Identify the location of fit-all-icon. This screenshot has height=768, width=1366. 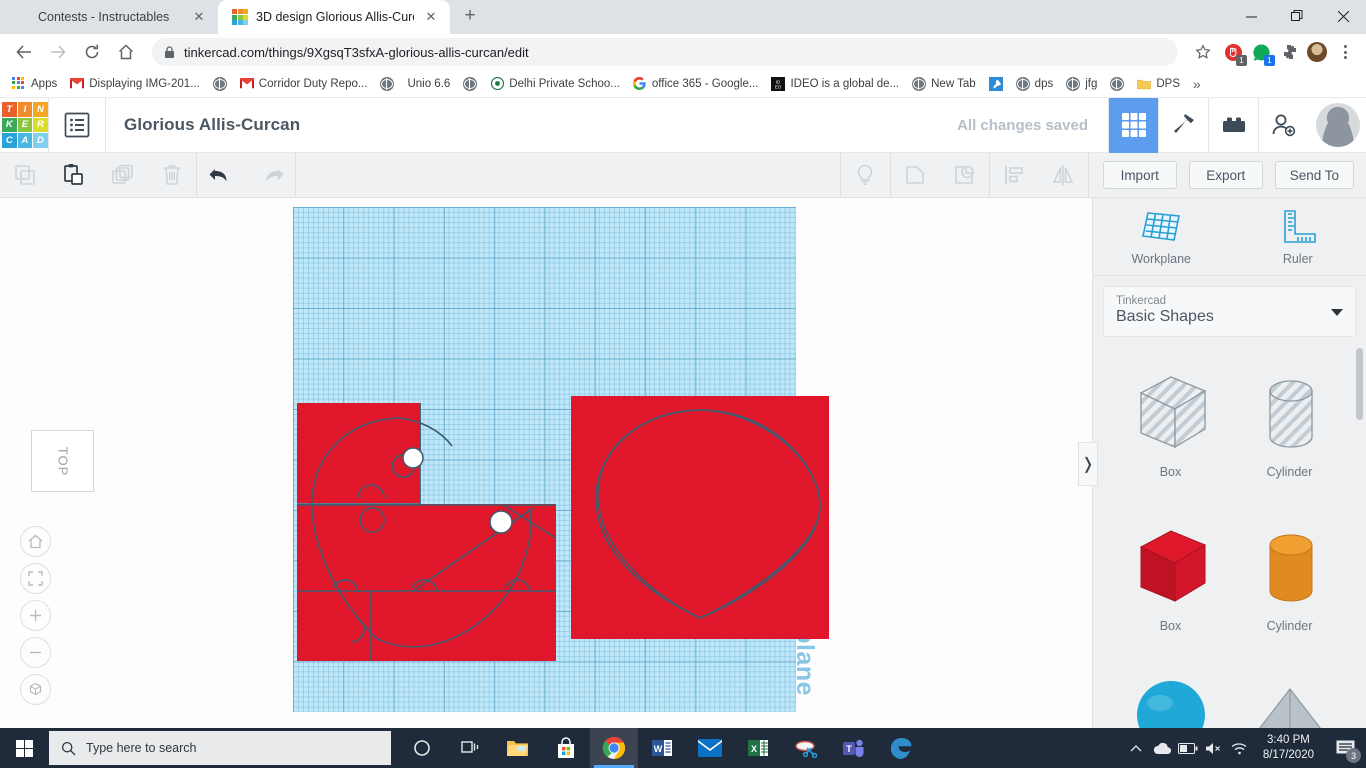
(35, 578).